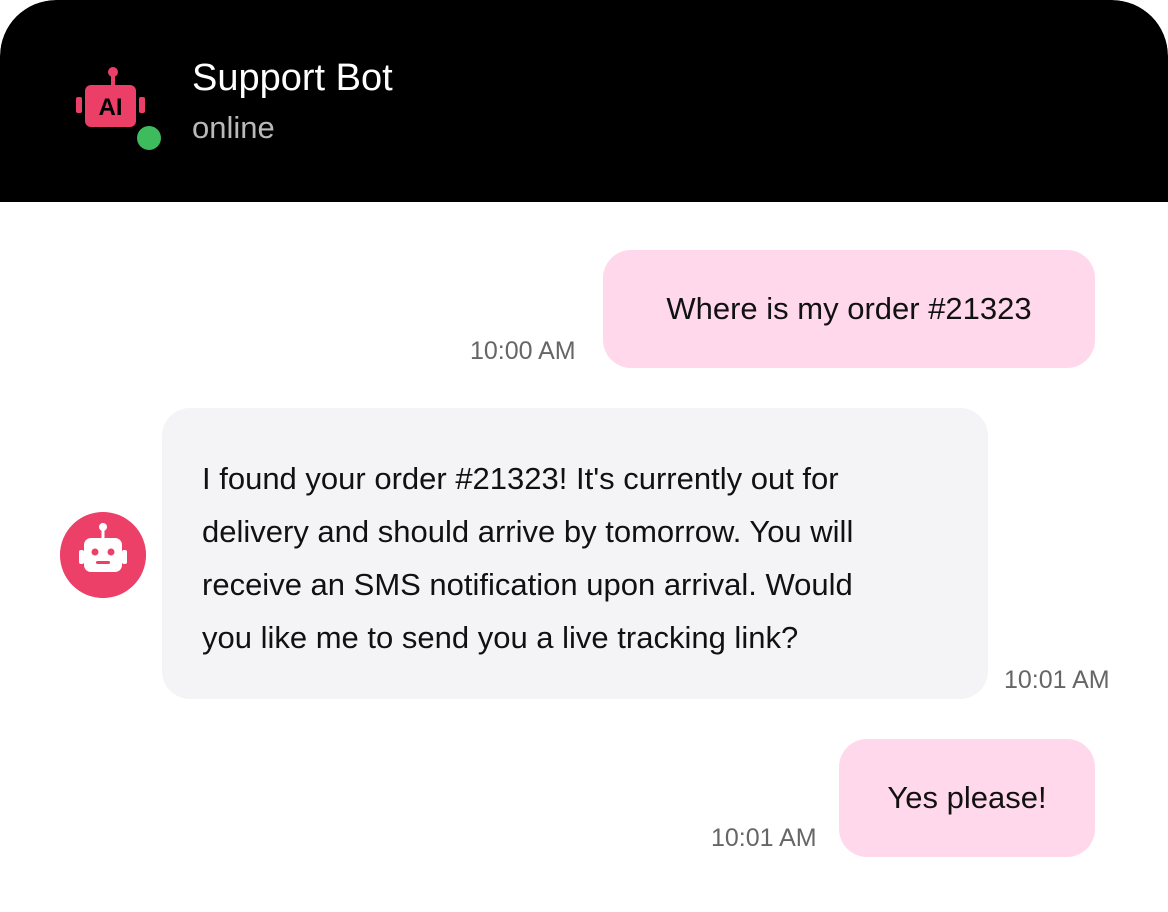 This screenshot has width=1168, height=912. I want to click on user-message-bubble: Yes please!, so click(967, 798).